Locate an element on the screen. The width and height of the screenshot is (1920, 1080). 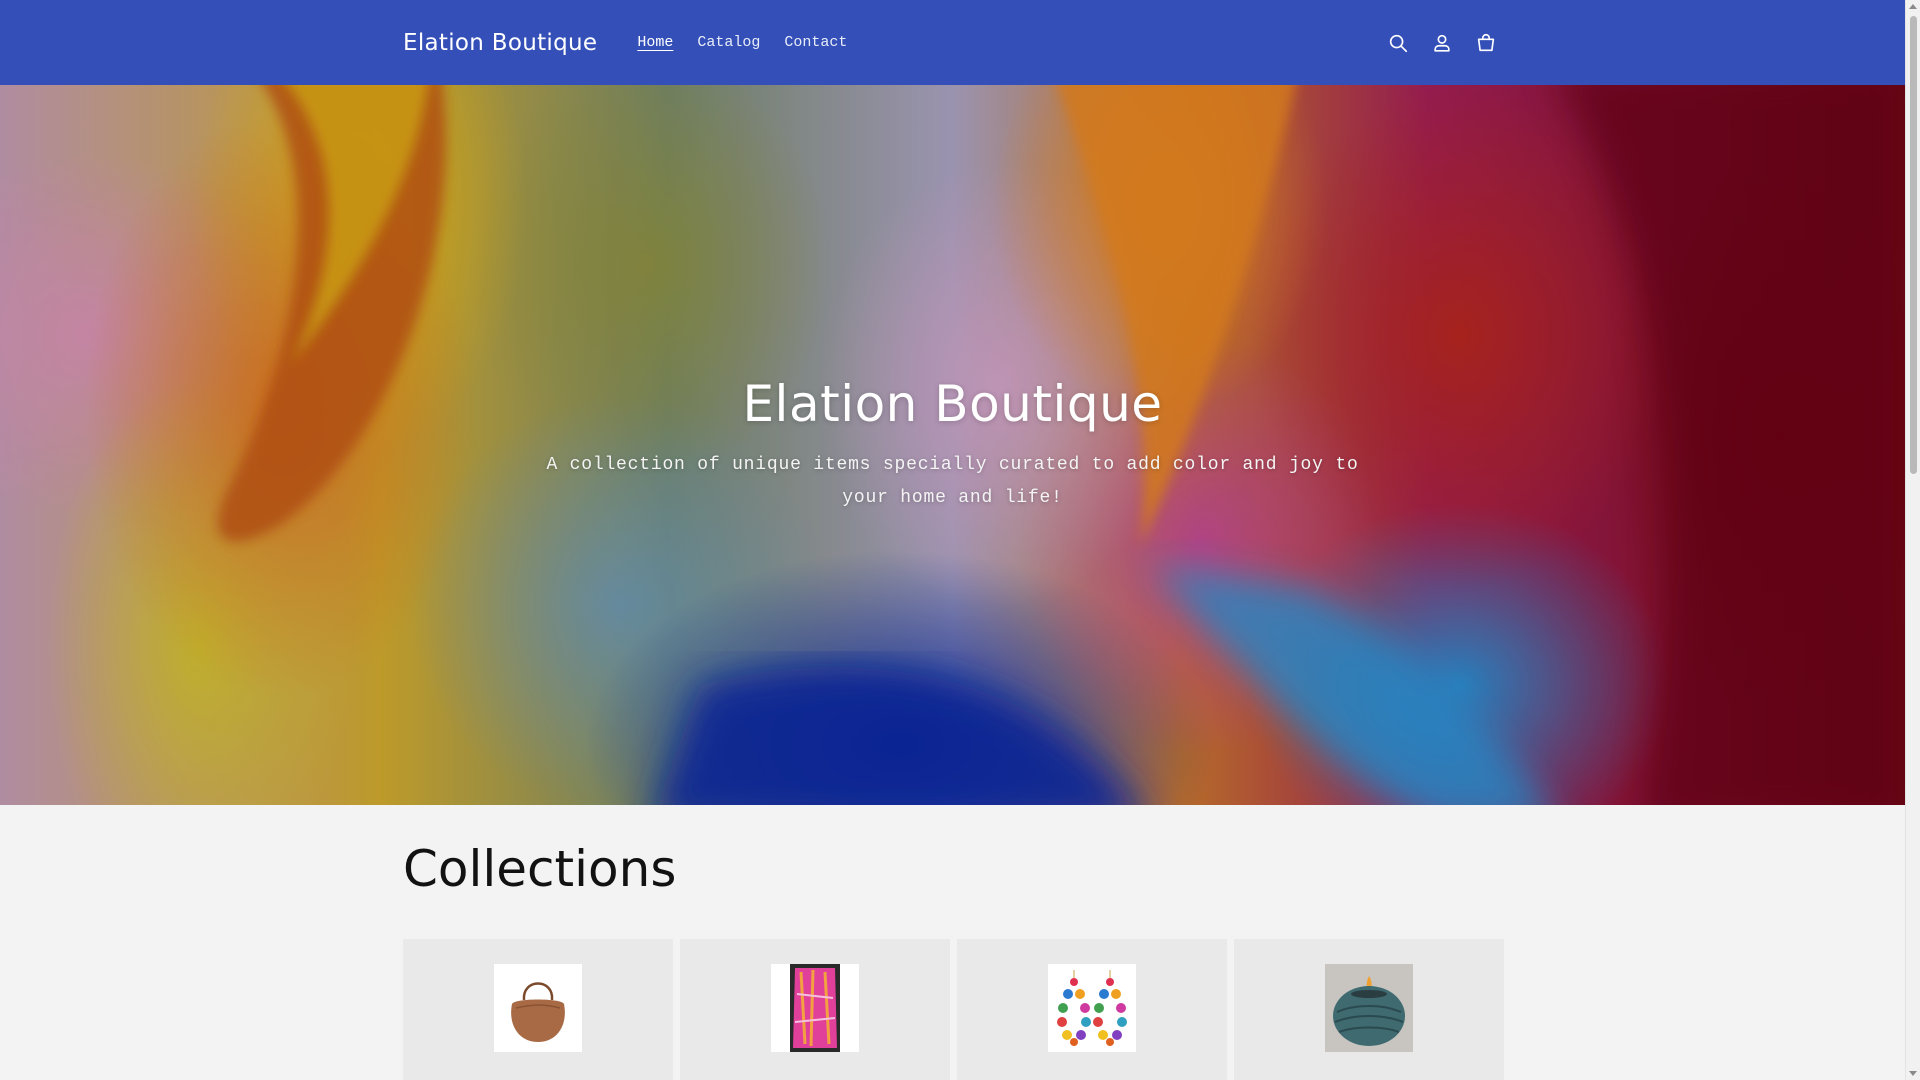
collection-image-handbag is located at coordinates (538, 1008).